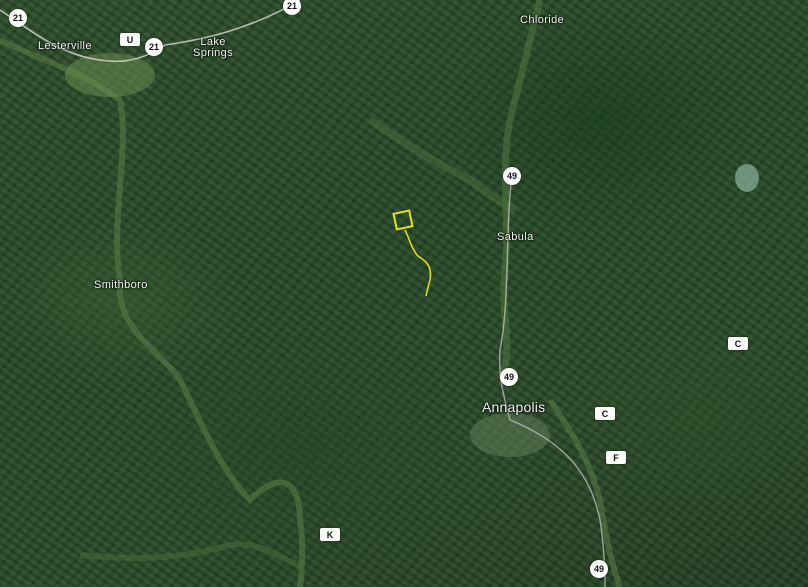 This screenshot has width=808, height=587. Describe the element at coordinates (121, 285) in the screenshot. I see `place-label-smithboro: Smithboro` at that location.